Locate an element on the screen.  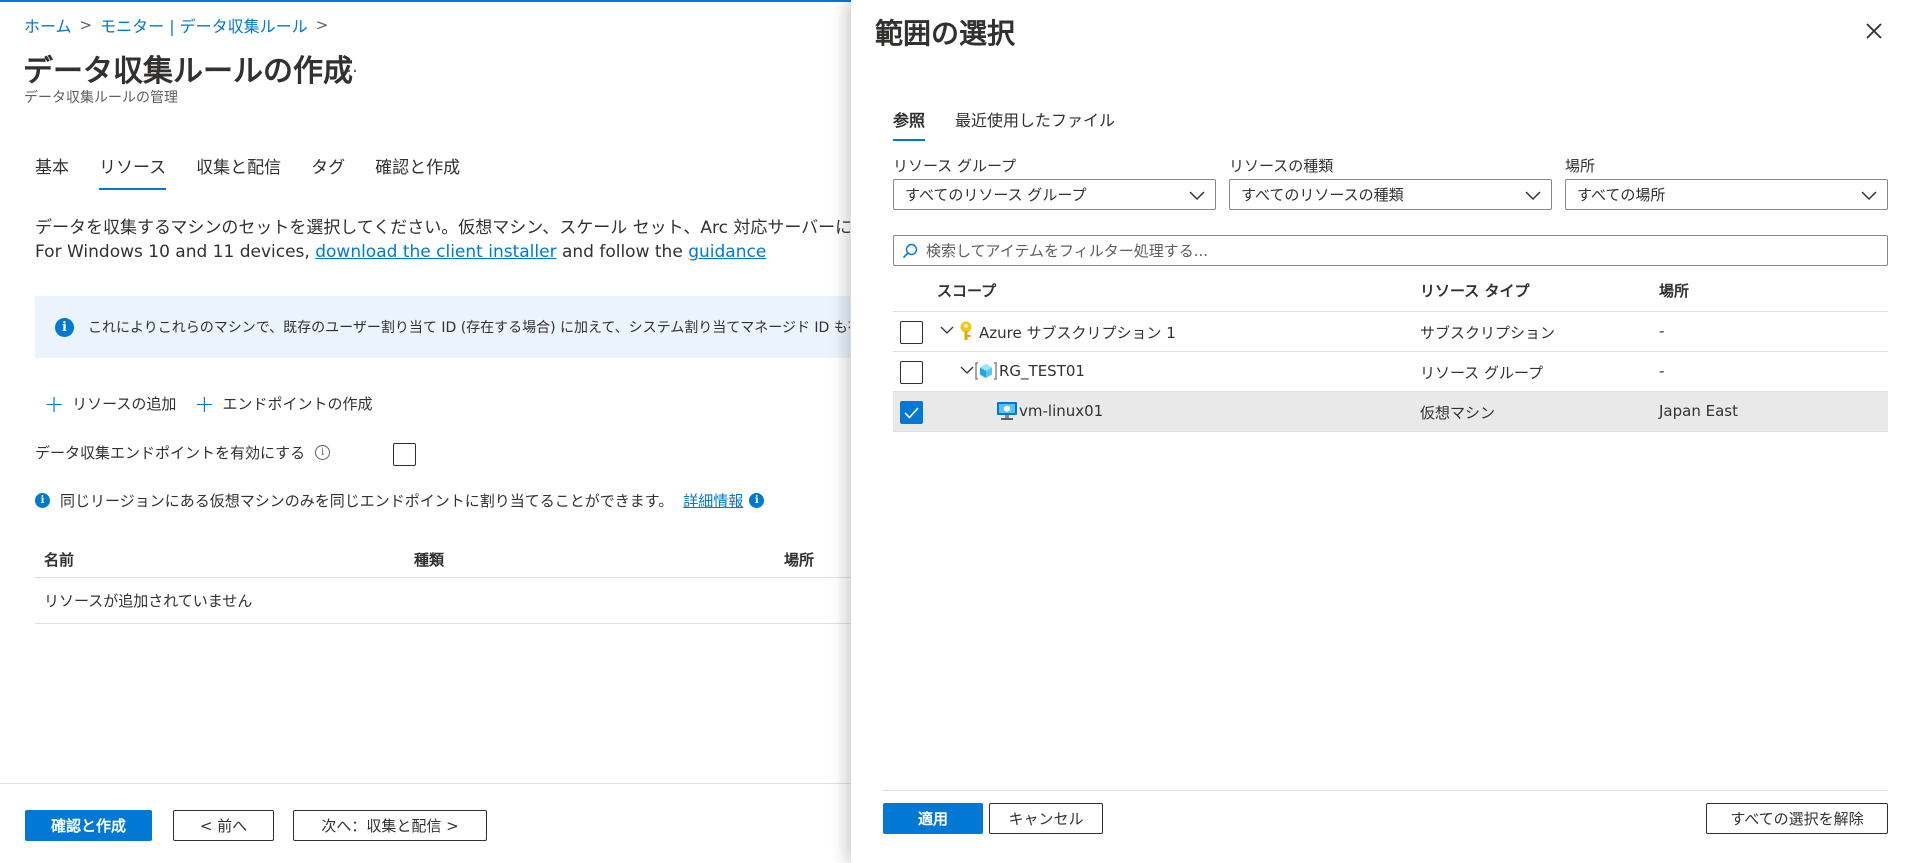
page-title: データ収集ルールの作成 is located at coordinates (188, 71).